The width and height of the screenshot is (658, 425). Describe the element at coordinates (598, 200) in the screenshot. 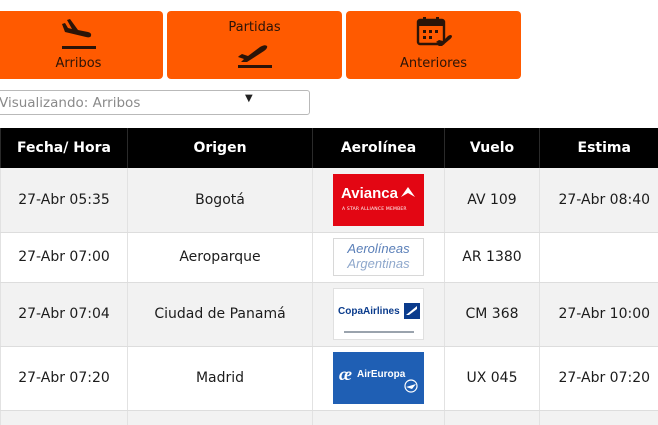

I see `cell-estimate: 27-Abr 08:40` at that location.